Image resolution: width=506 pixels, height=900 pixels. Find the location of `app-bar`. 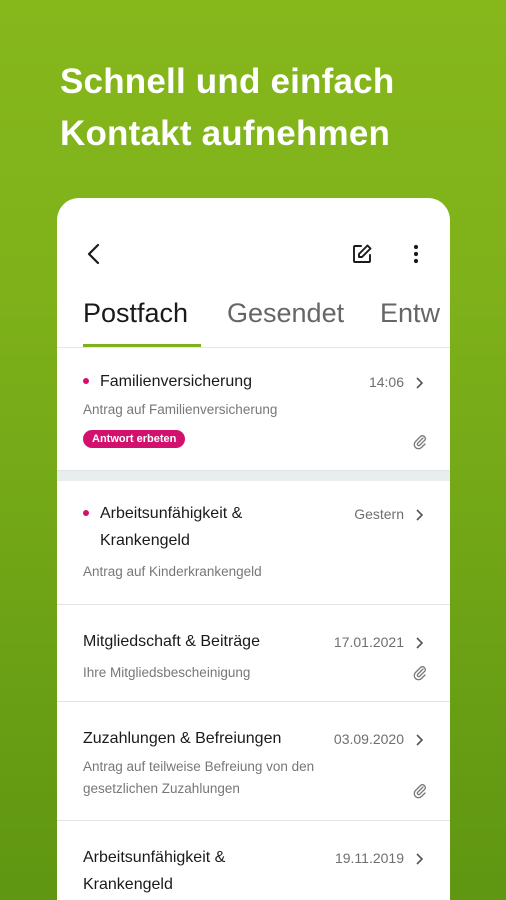

app-bar is located at coordinates (253, 243).